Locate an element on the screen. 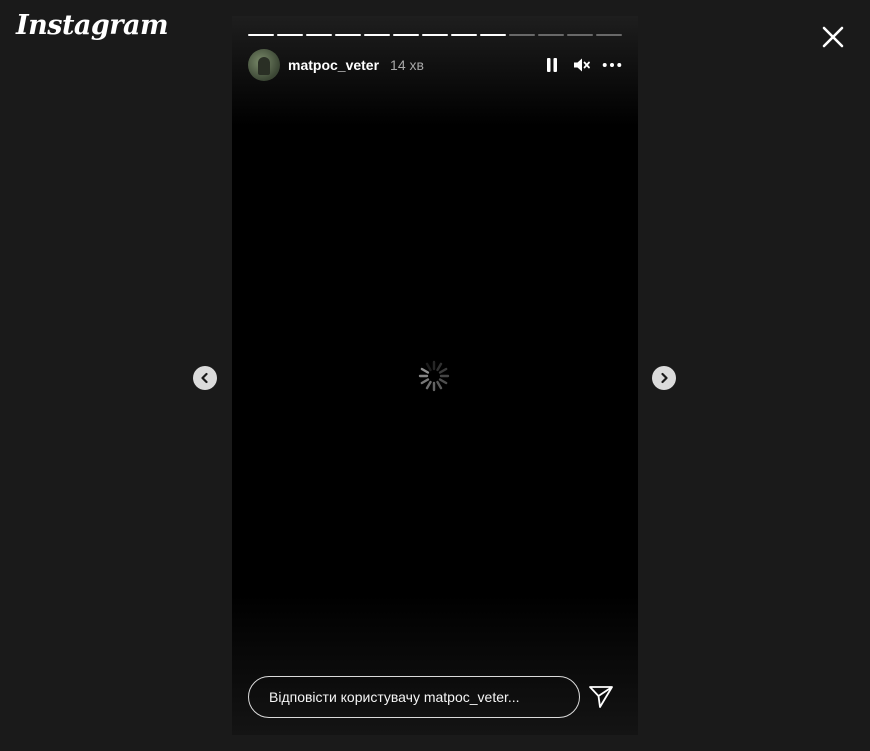  story-header: matpoc_veter 14 хв is located at coordinates (435, 65).